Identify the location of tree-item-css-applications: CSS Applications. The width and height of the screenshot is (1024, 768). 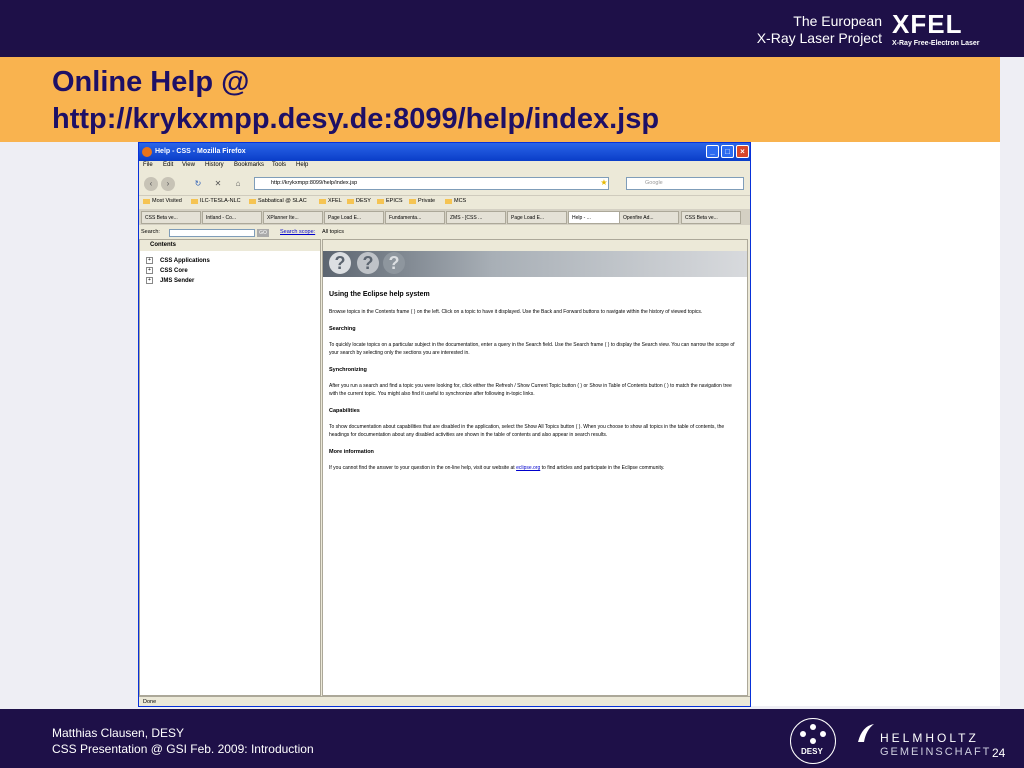
(178, 260).